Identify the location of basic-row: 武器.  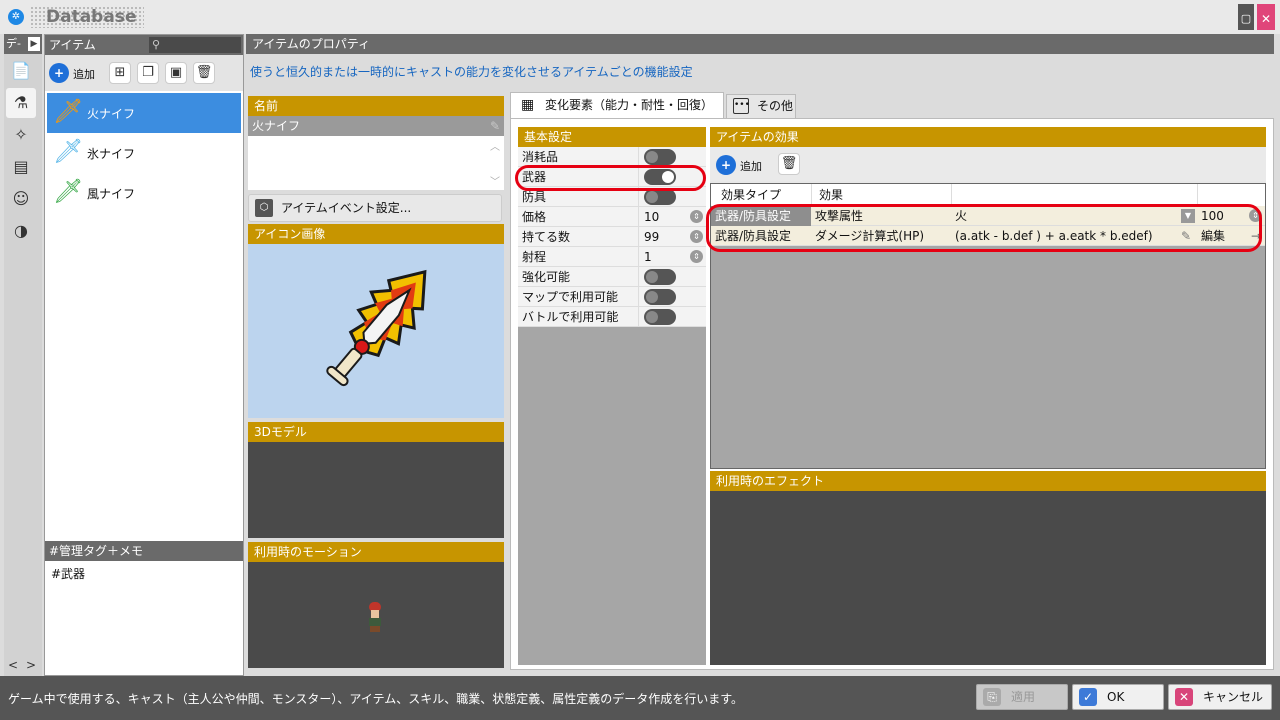
(612, 177).